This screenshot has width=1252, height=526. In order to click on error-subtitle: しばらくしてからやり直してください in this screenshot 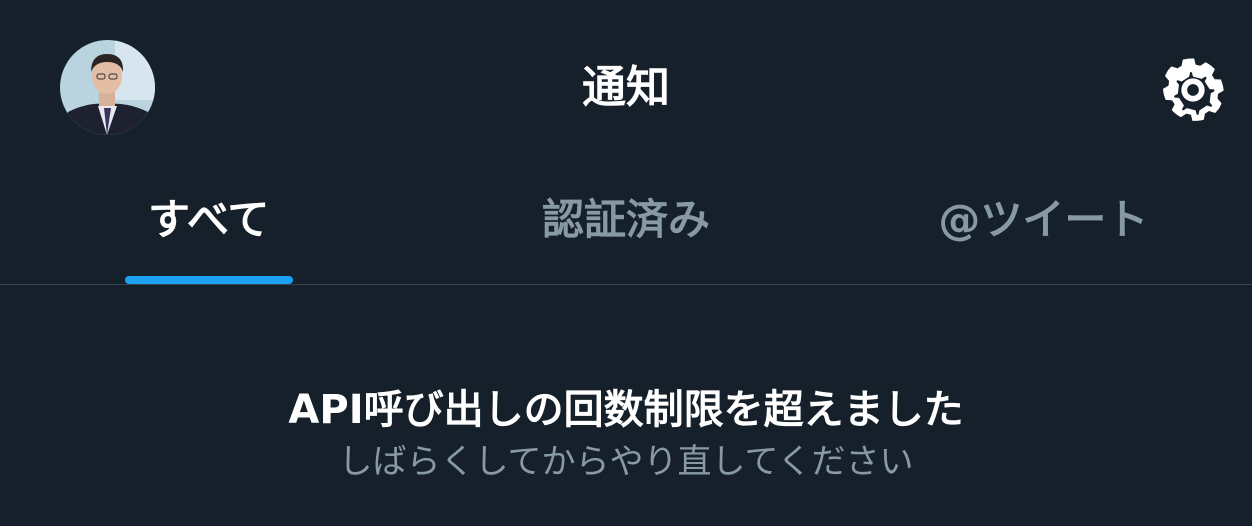, I will do `click(626, 462)`.